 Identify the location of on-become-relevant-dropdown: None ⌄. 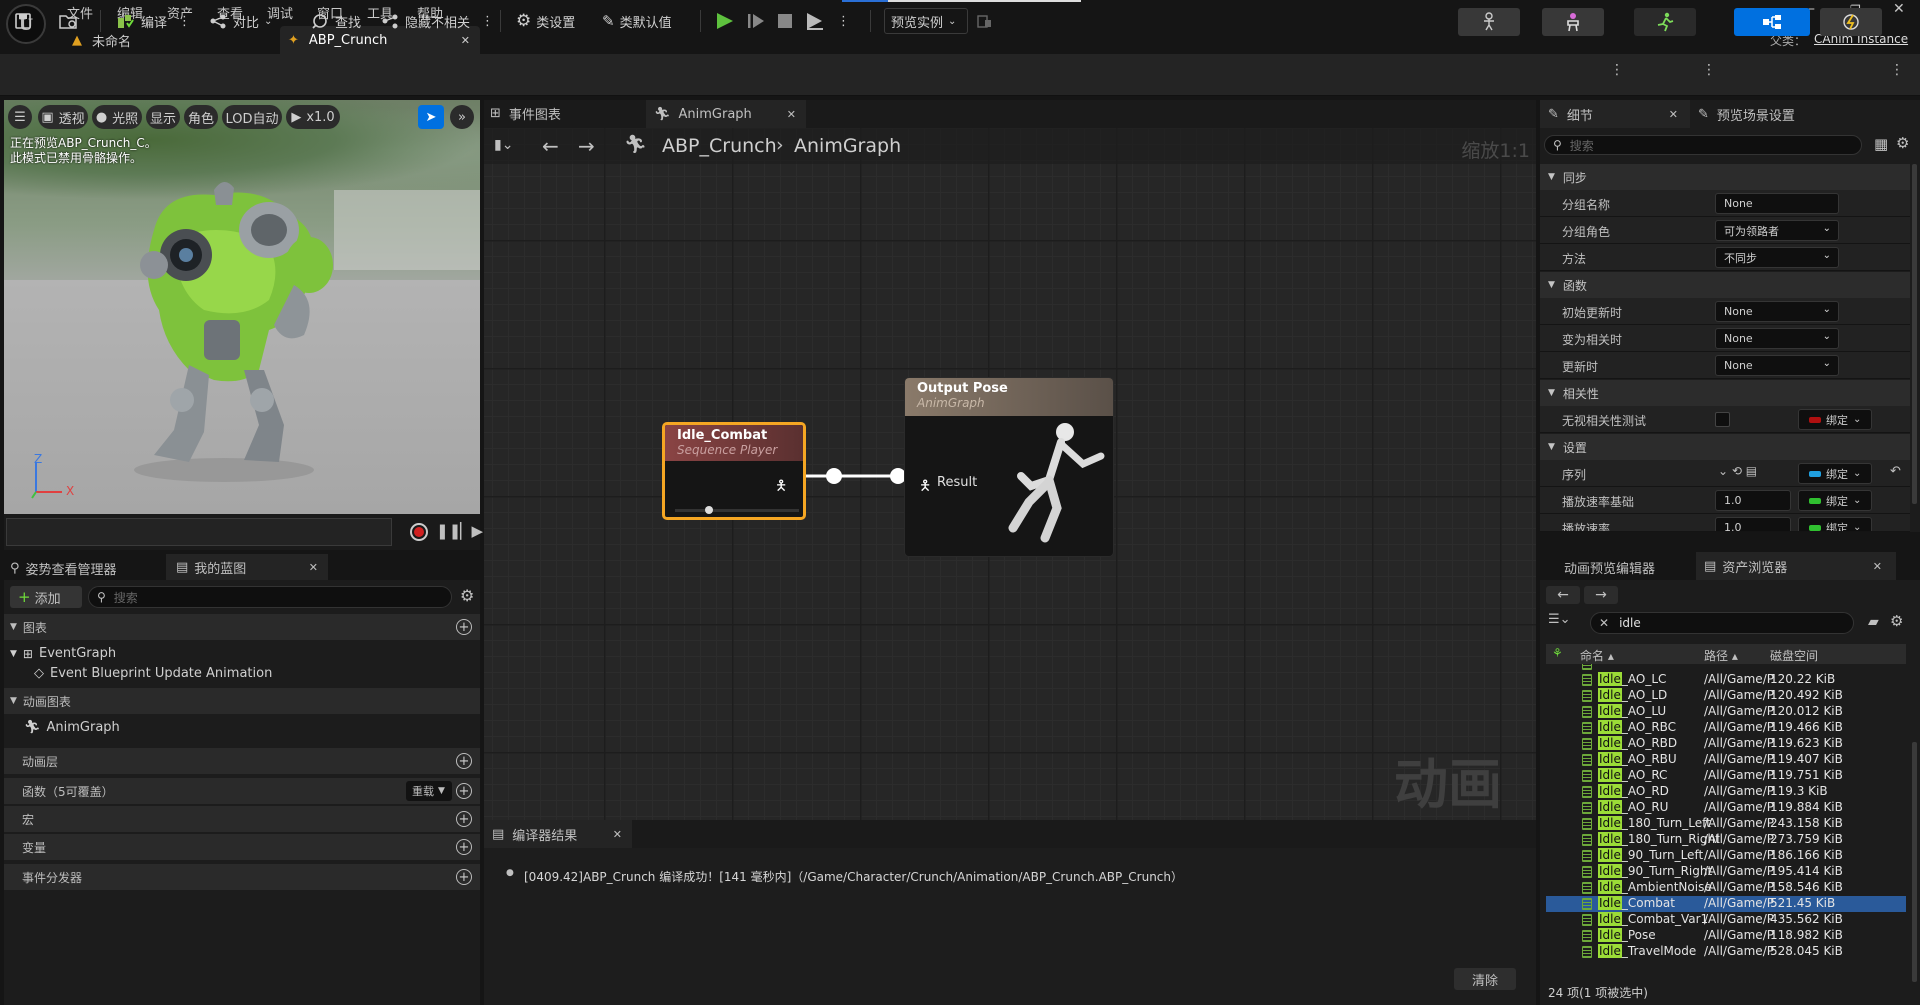
(1777, 338).